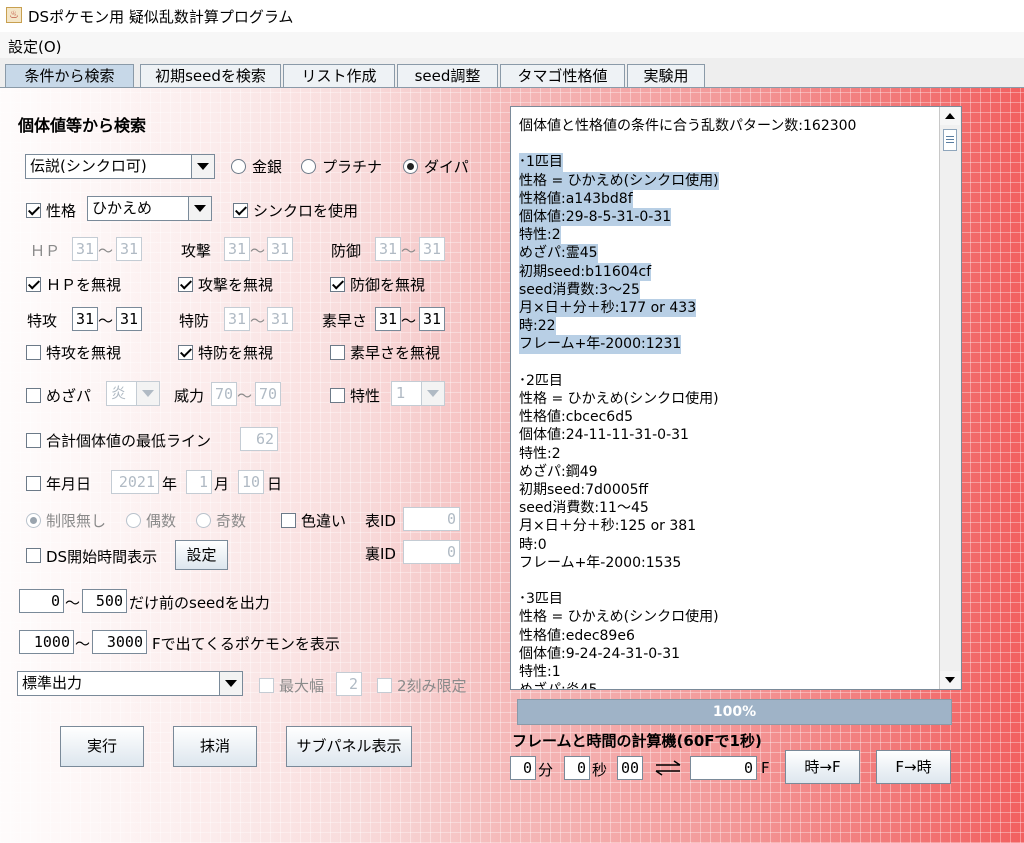 This screenshot has width=1024, height=843. What do you see at coordinates (337, 352) in the screenshot?
I see `spe-ignore-checkbox` at bounding box center [337, 352].